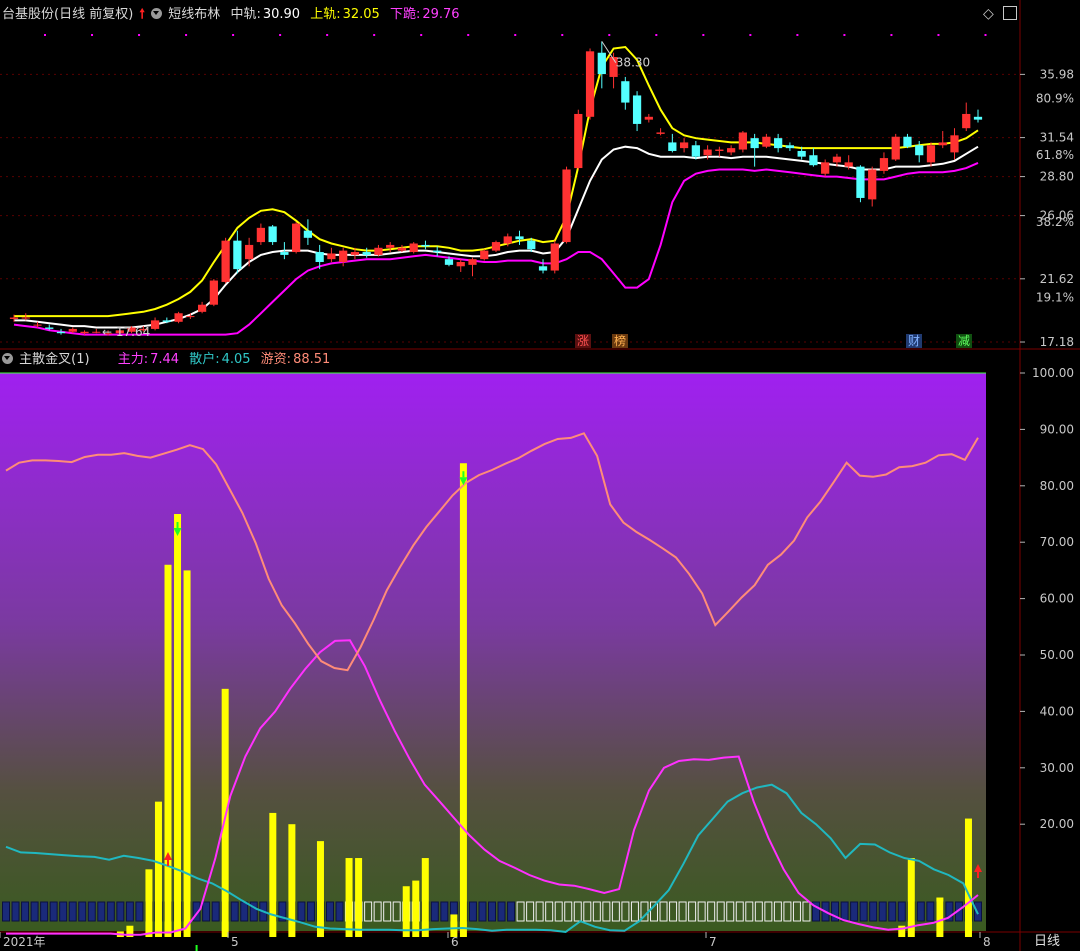 This screenshot has width=1080, height=951. I want to click on bottom-indicator-name: 主散金叉(1), so click(54, 359).